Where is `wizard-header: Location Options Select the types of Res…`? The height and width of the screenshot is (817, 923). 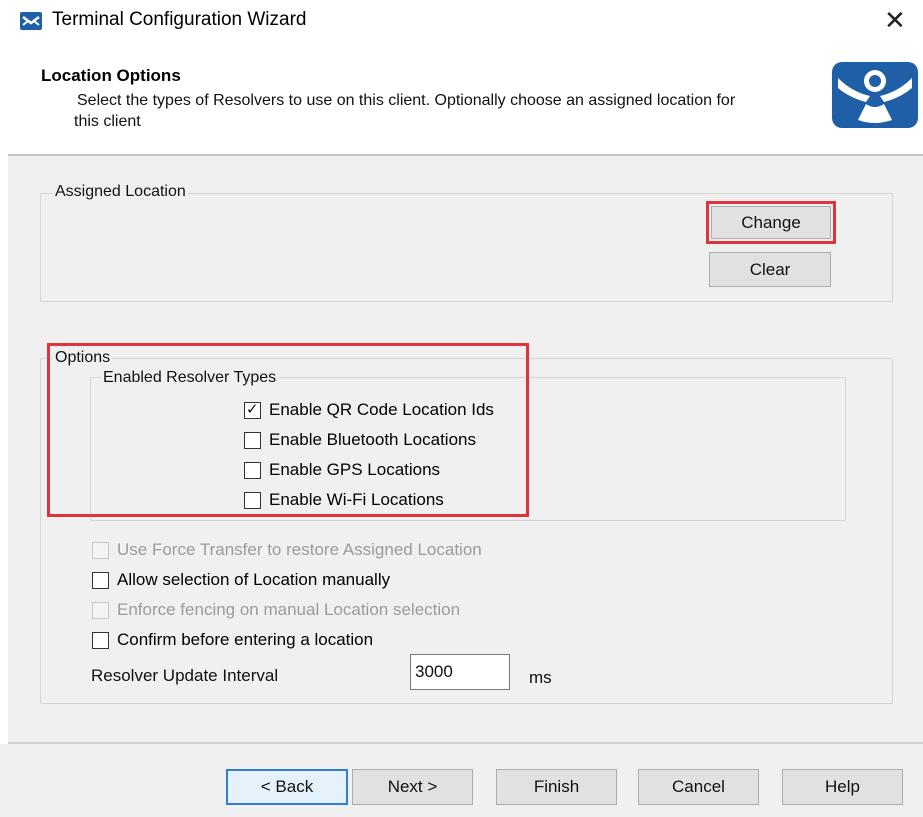
wizard-header: Location Options Select the types of Res… is located at coordinates (461, 99).